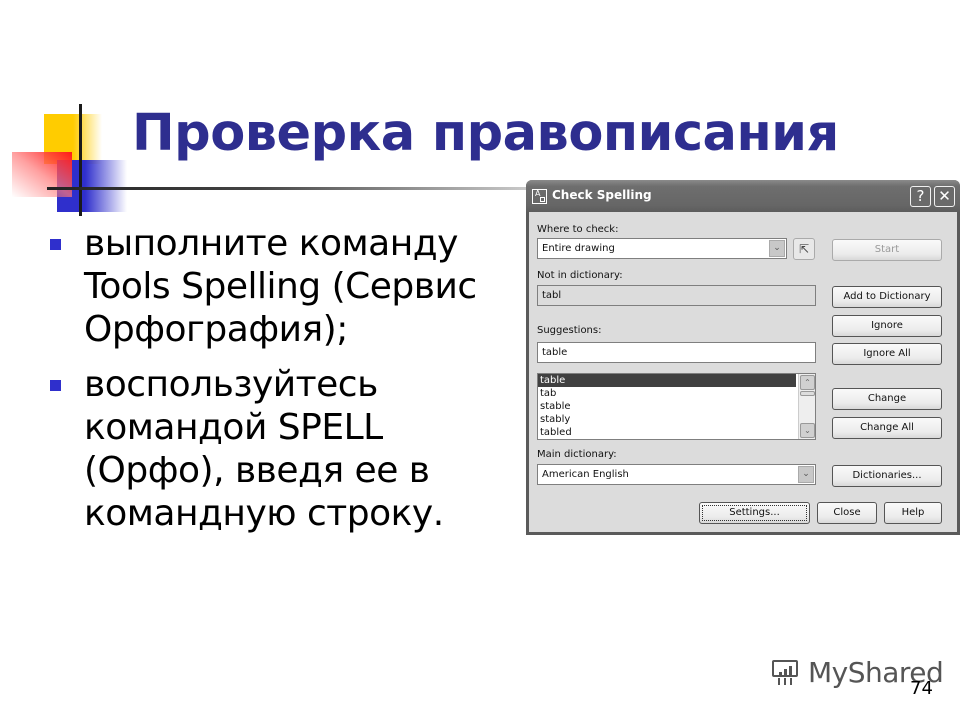 Image resolution: width=960 pixels, height=720 pixels. Describe the element at coordinates (307, 188) in the screenshot. I see `title-underline` at that location.